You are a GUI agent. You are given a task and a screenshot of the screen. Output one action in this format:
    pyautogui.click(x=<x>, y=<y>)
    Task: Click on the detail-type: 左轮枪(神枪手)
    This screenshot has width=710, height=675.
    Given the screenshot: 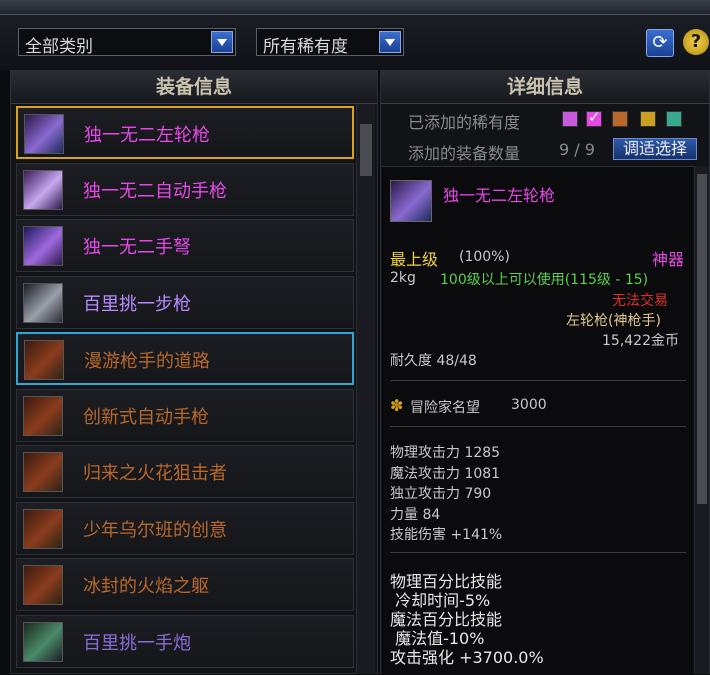 What is the action you would take?
    pyautogui.click(x=613, y=321)
    